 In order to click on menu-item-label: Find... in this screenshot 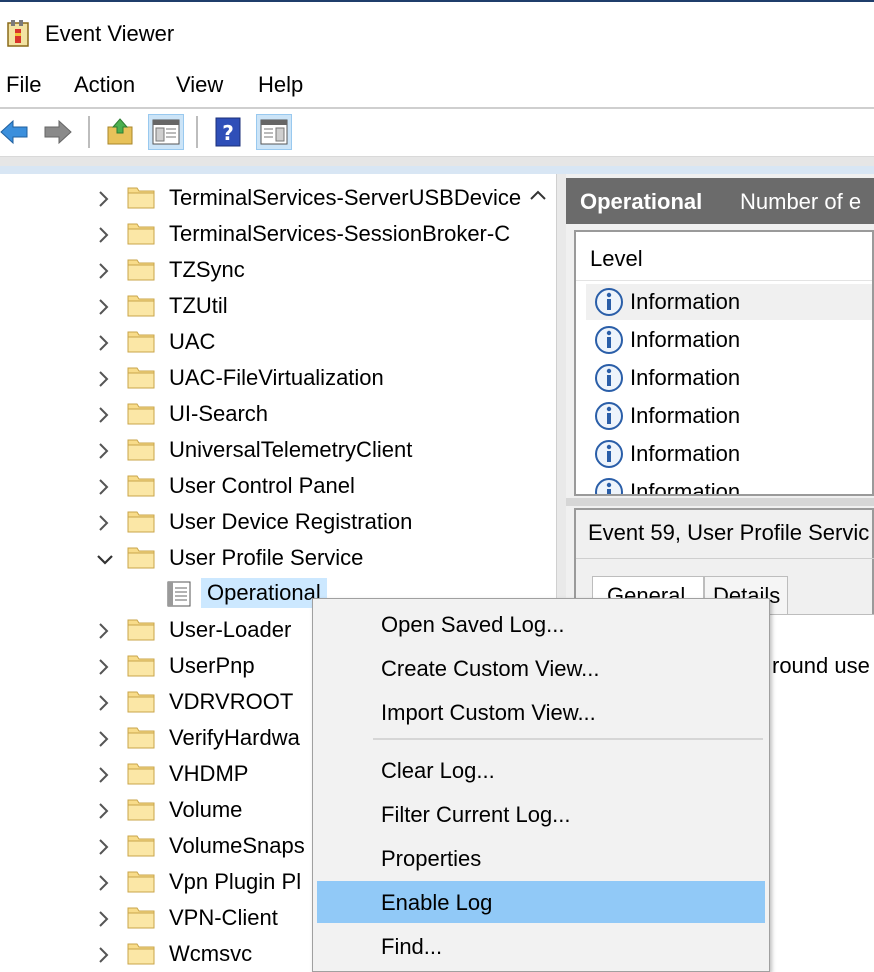, I will do `click(412, 946)`.